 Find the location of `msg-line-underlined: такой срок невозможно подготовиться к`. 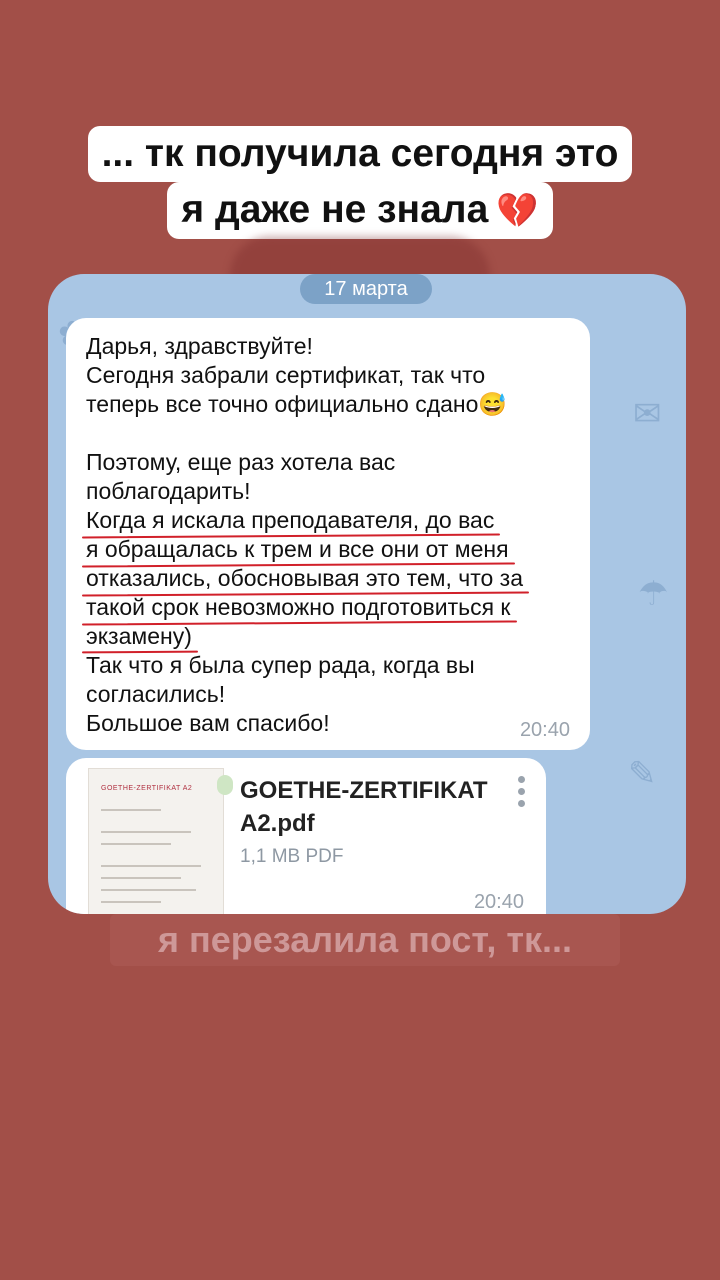

msg-line-underlined: такой срок невозможно подготовиться к is located at coordinates (298, 607).